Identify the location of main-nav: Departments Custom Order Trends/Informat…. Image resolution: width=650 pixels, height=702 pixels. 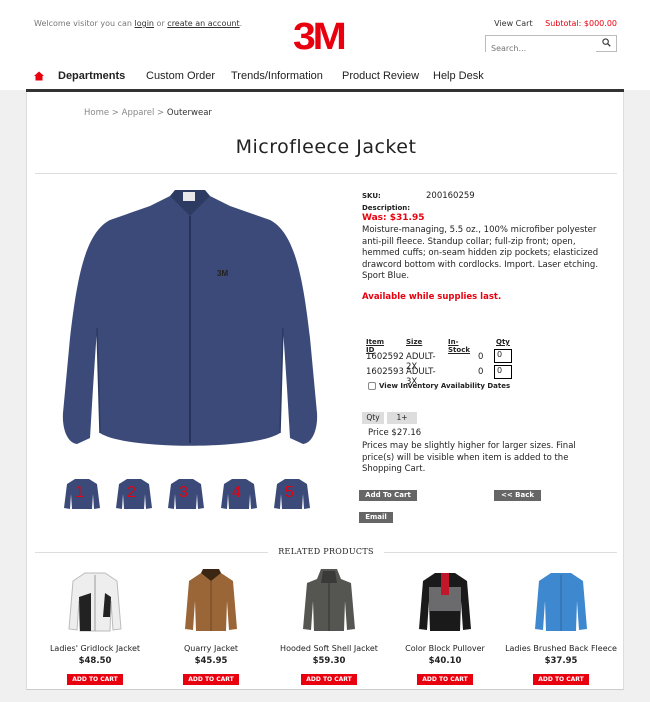
(325, 79).